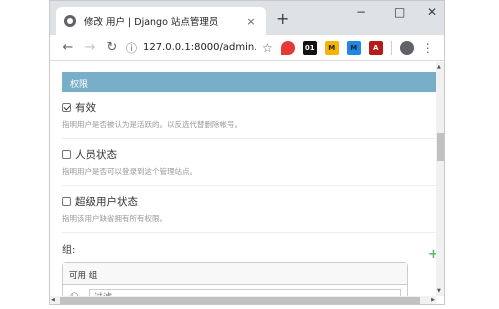 The image size is (499, 309). I want to click on horizontal-scrollbar: ◀ ▶, so click(243, 300).